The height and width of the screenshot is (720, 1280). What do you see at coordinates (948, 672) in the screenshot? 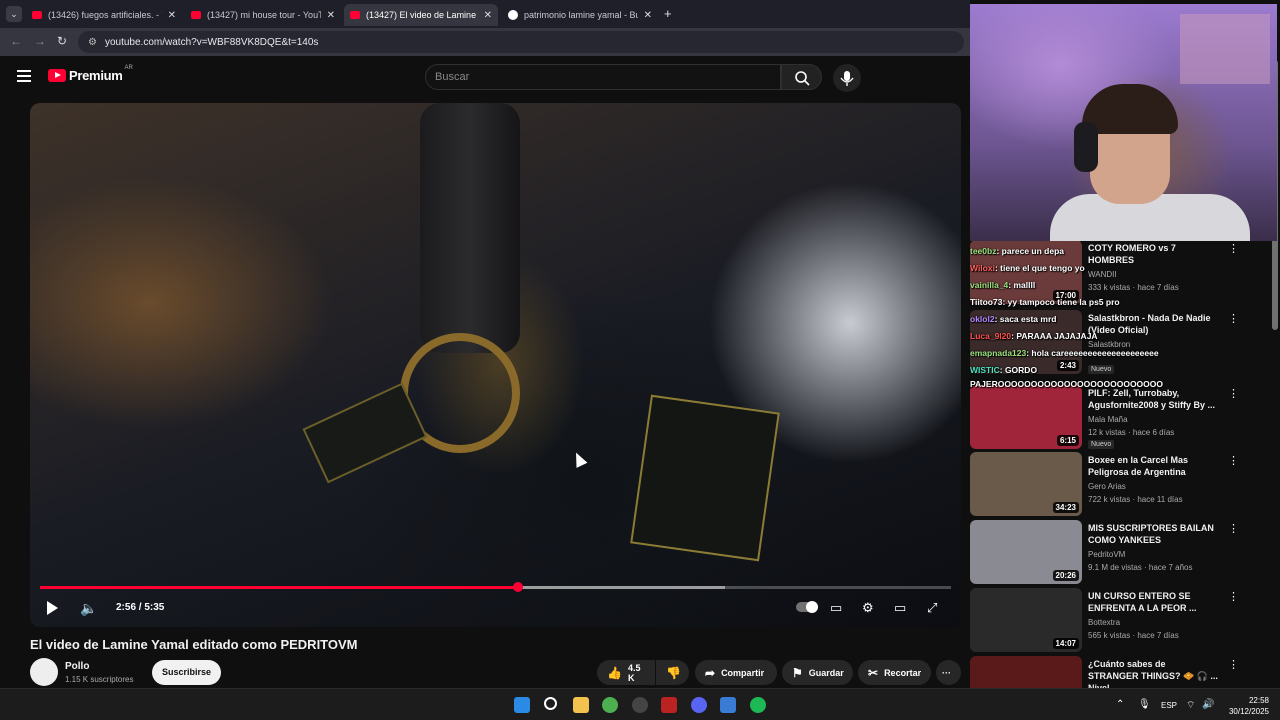
I see `more-actions-button: ···` at bounding box center [948, 672].